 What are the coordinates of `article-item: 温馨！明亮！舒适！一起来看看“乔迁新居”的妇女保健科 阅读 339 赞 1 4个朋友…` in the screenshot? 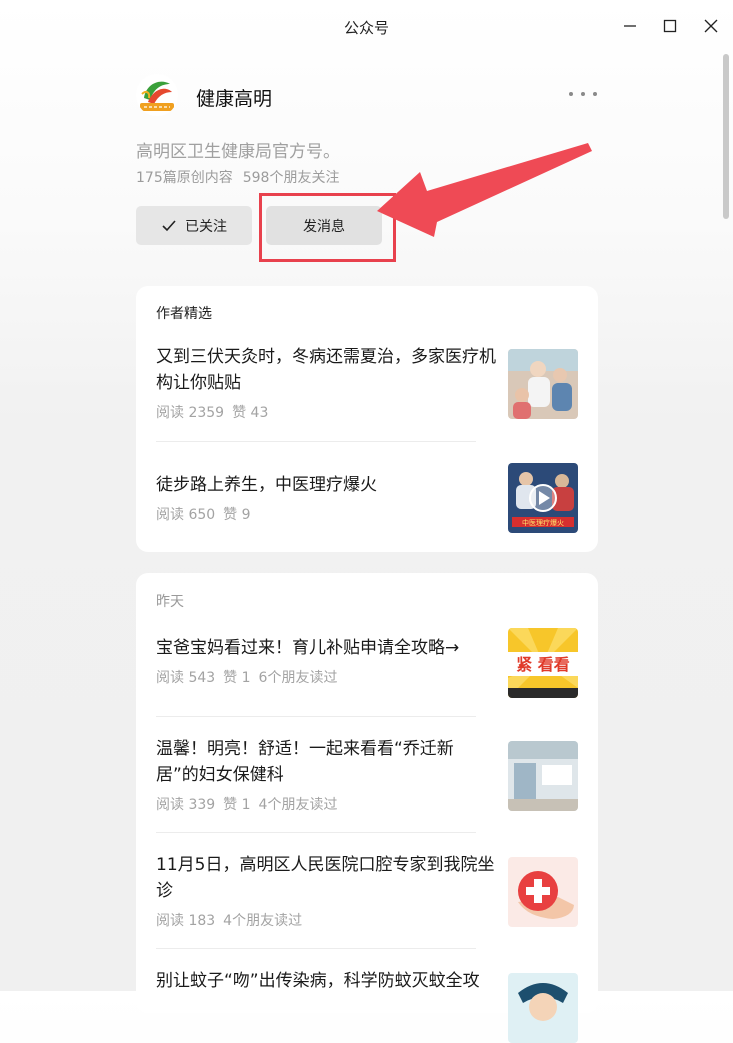 It's located at (367, 775).